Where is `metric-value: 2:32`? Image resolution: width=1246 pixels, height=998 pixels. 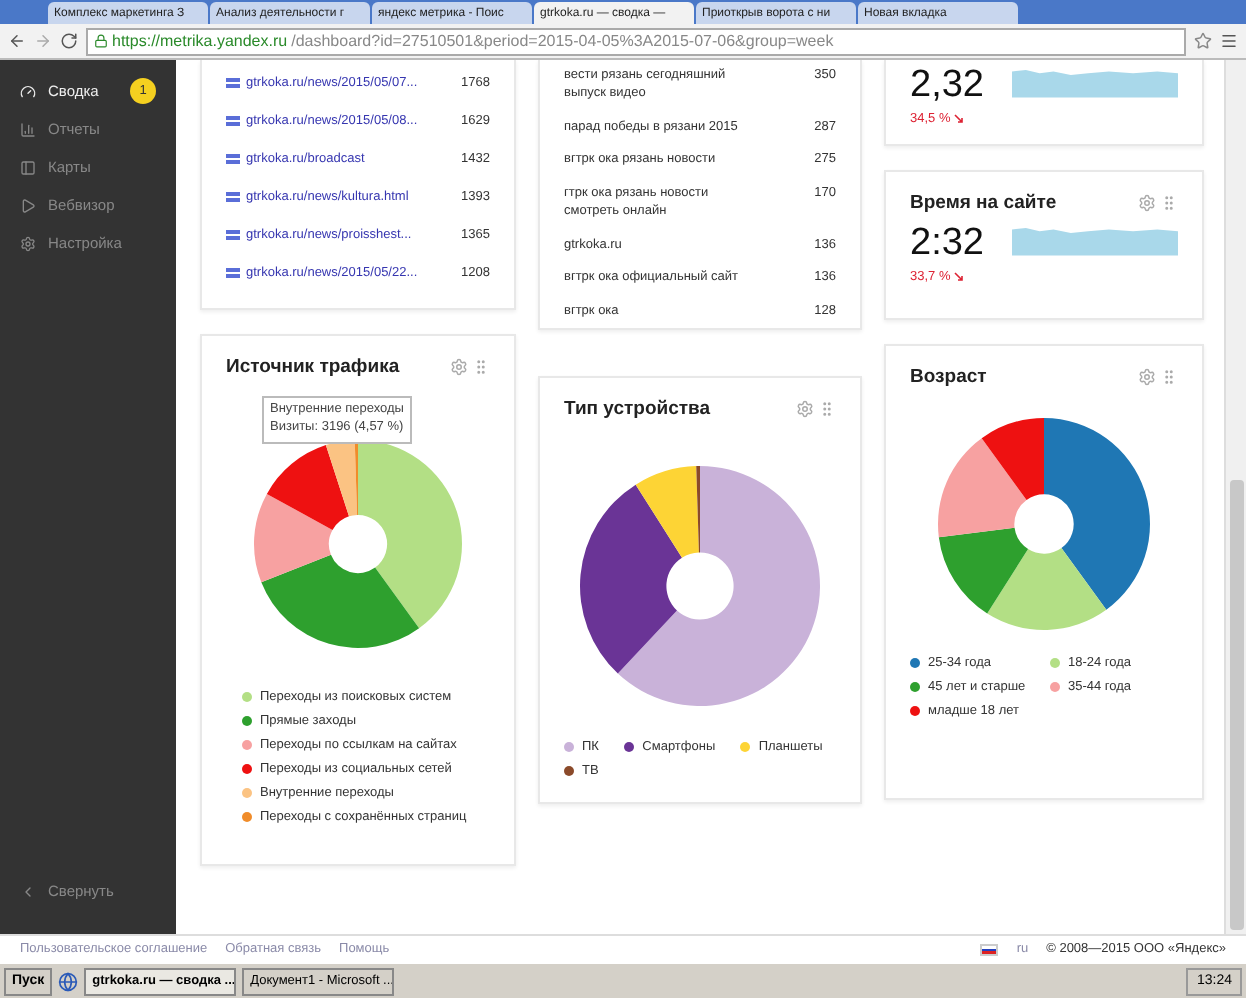
metric-value: 2:32 is located at coordinates (947, 244).